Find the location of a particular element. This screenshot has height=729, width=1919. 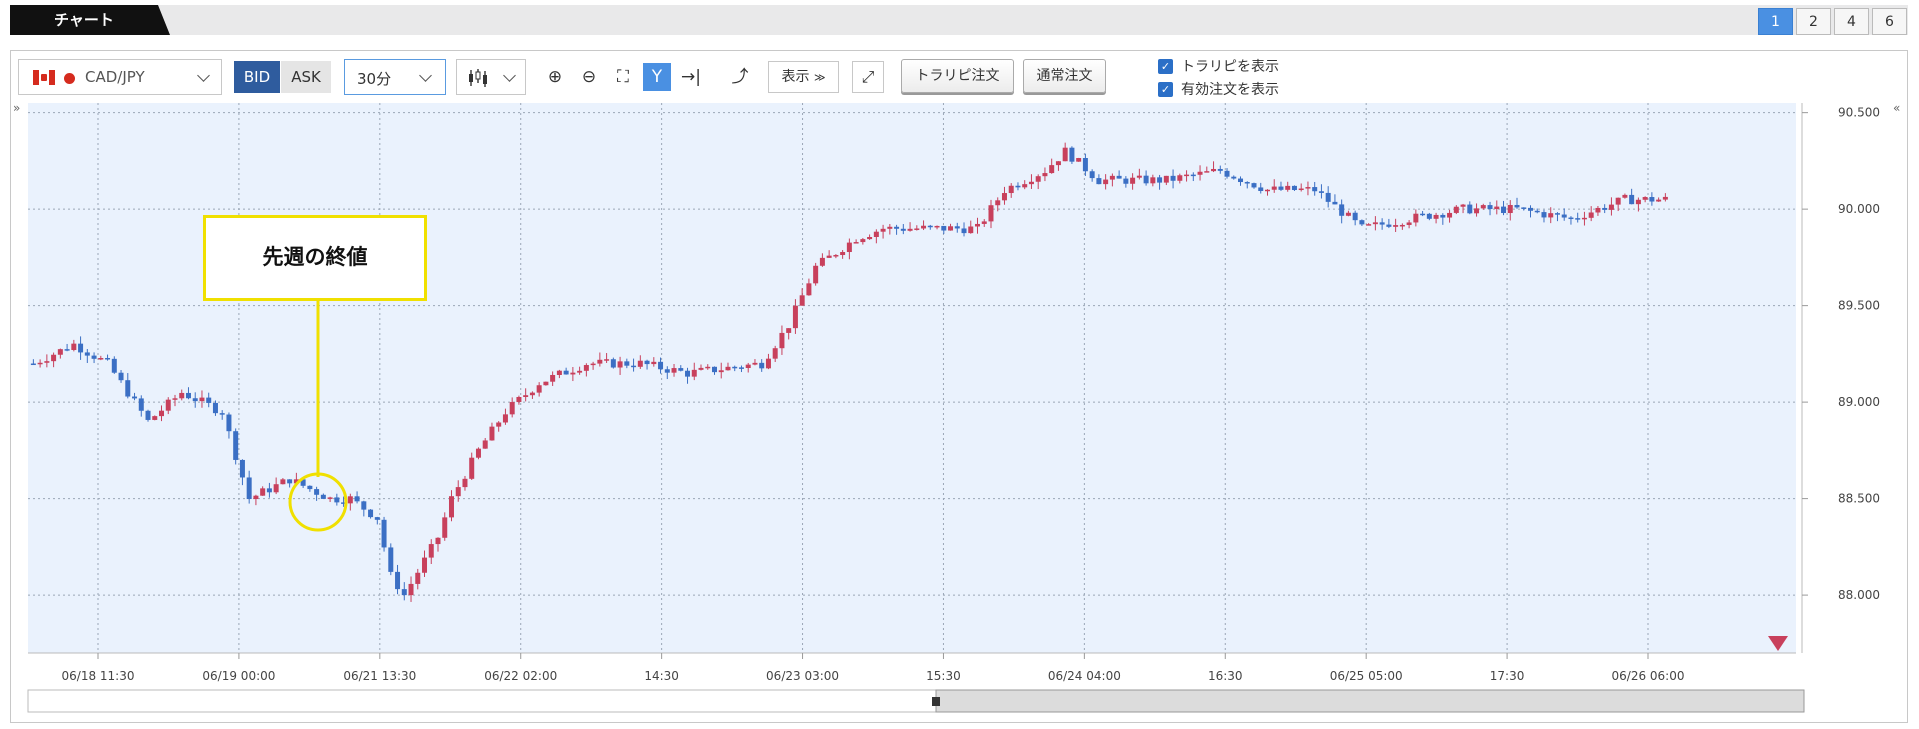

x-tick-label: 06/25 05:00 is located at coordinates (1366, 676).